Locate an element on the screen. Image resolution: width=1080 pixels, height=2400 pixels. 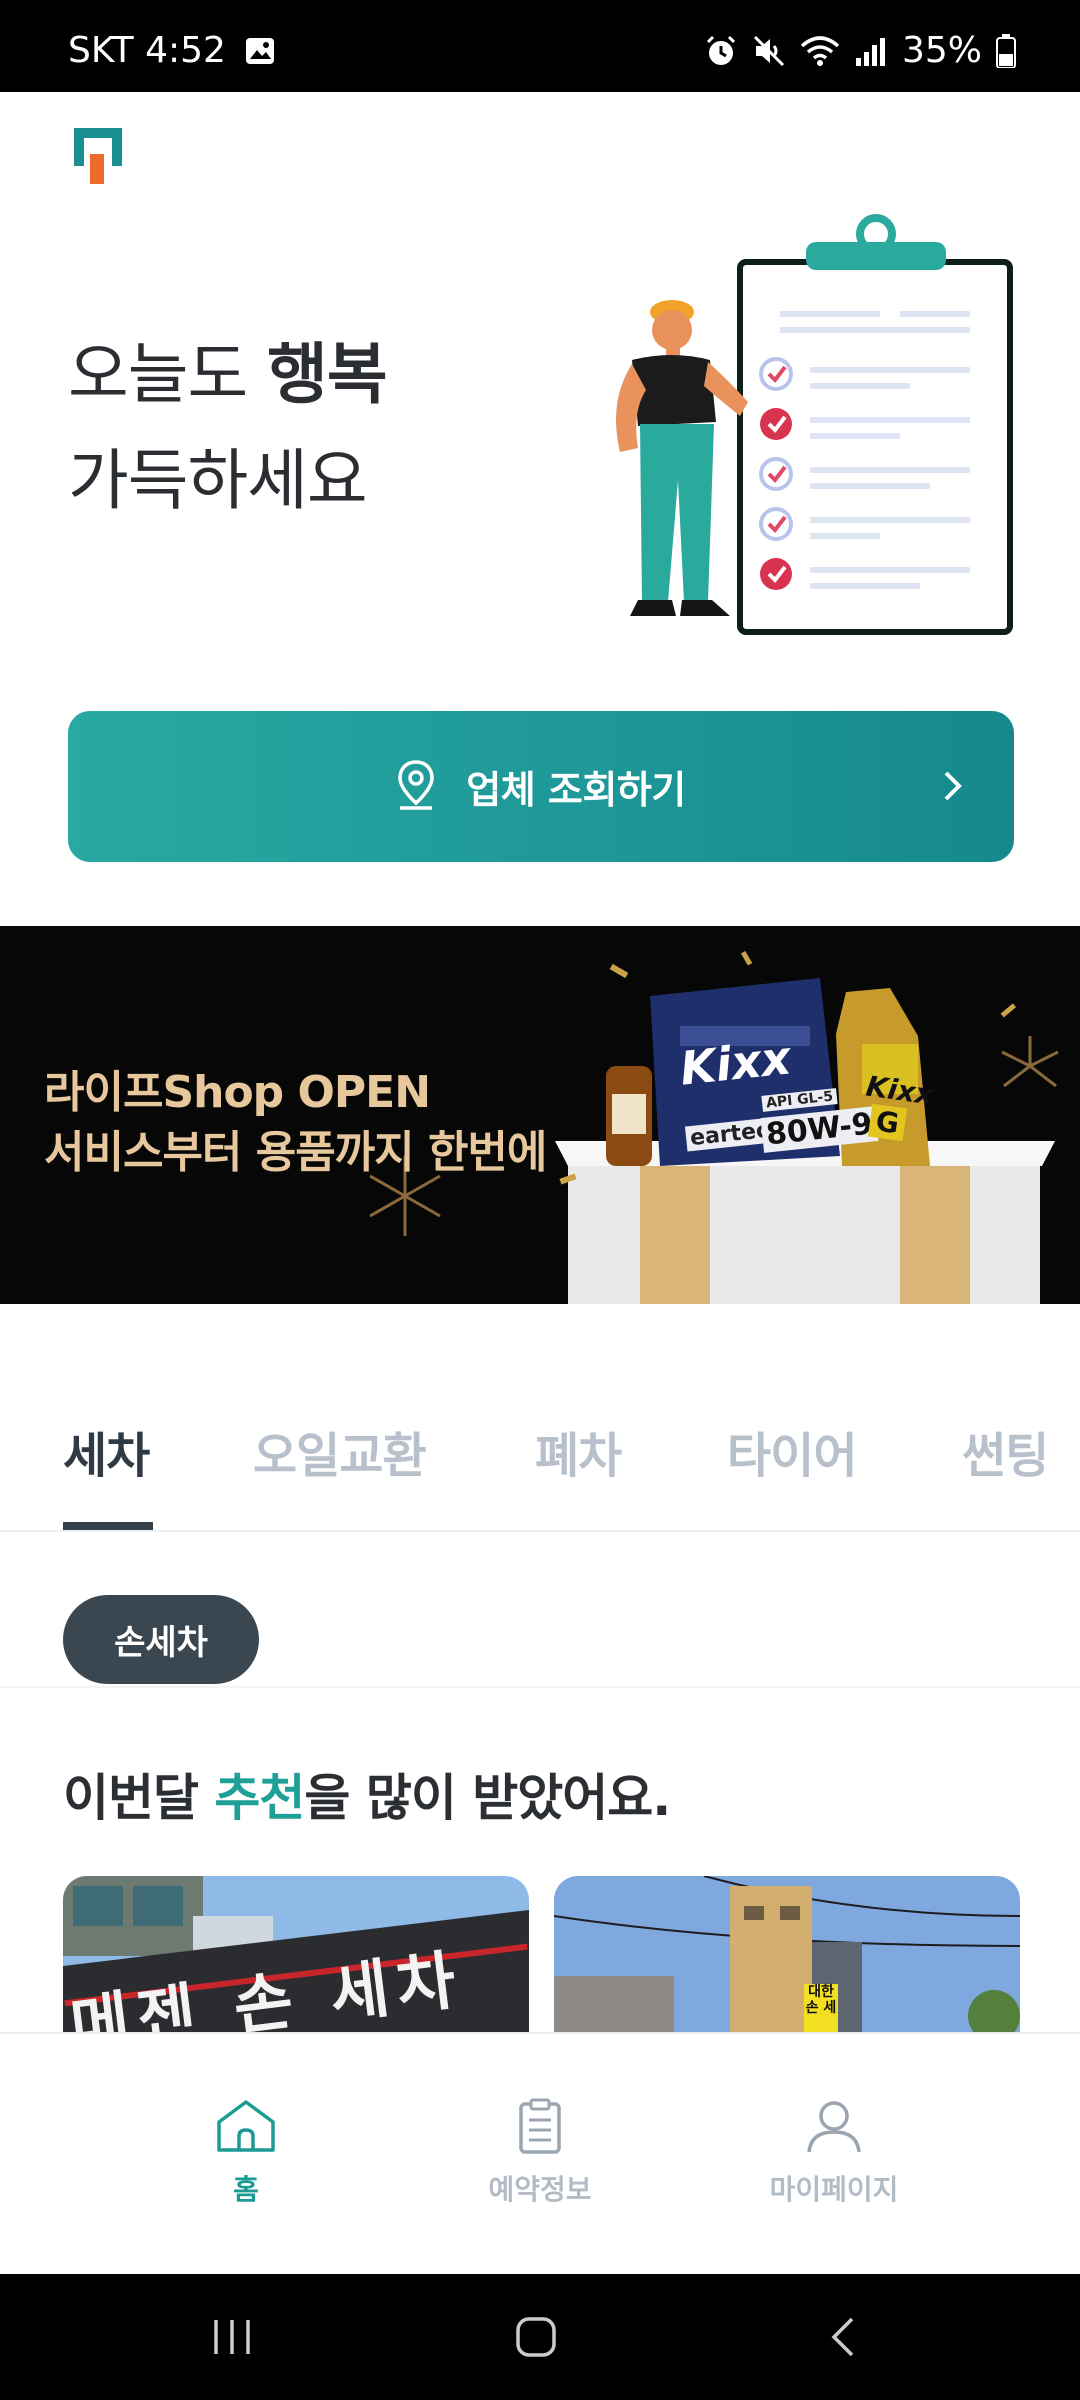
person-icon is located at coordinates (834, 2127).